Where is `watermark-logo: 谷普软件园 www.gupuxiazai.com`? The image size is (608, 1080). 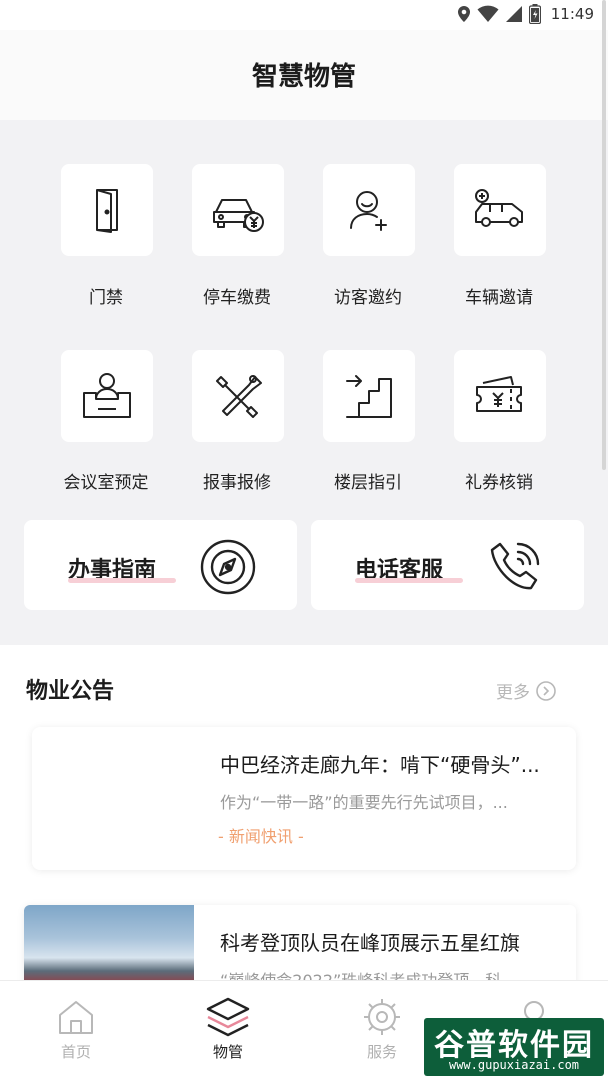
watermark-logo: 谷普软件园 www.gupuxiazai.com is located at coordinates (514, 1047).